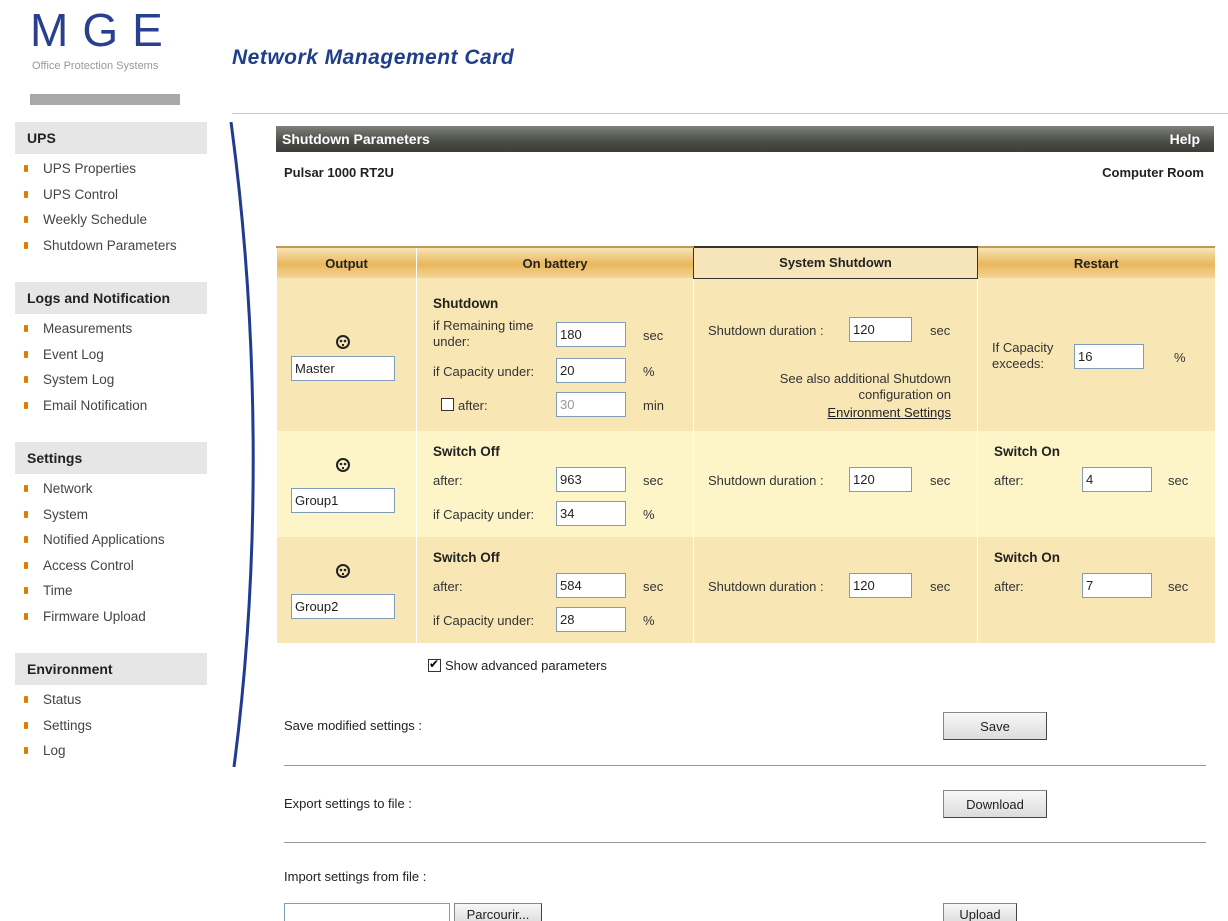  What do you see at coordinates (745, 172) in the screenshot?
I see `device-info: Pulsar 1000 RT2U Computer Room` at bounding box center [745, 172].